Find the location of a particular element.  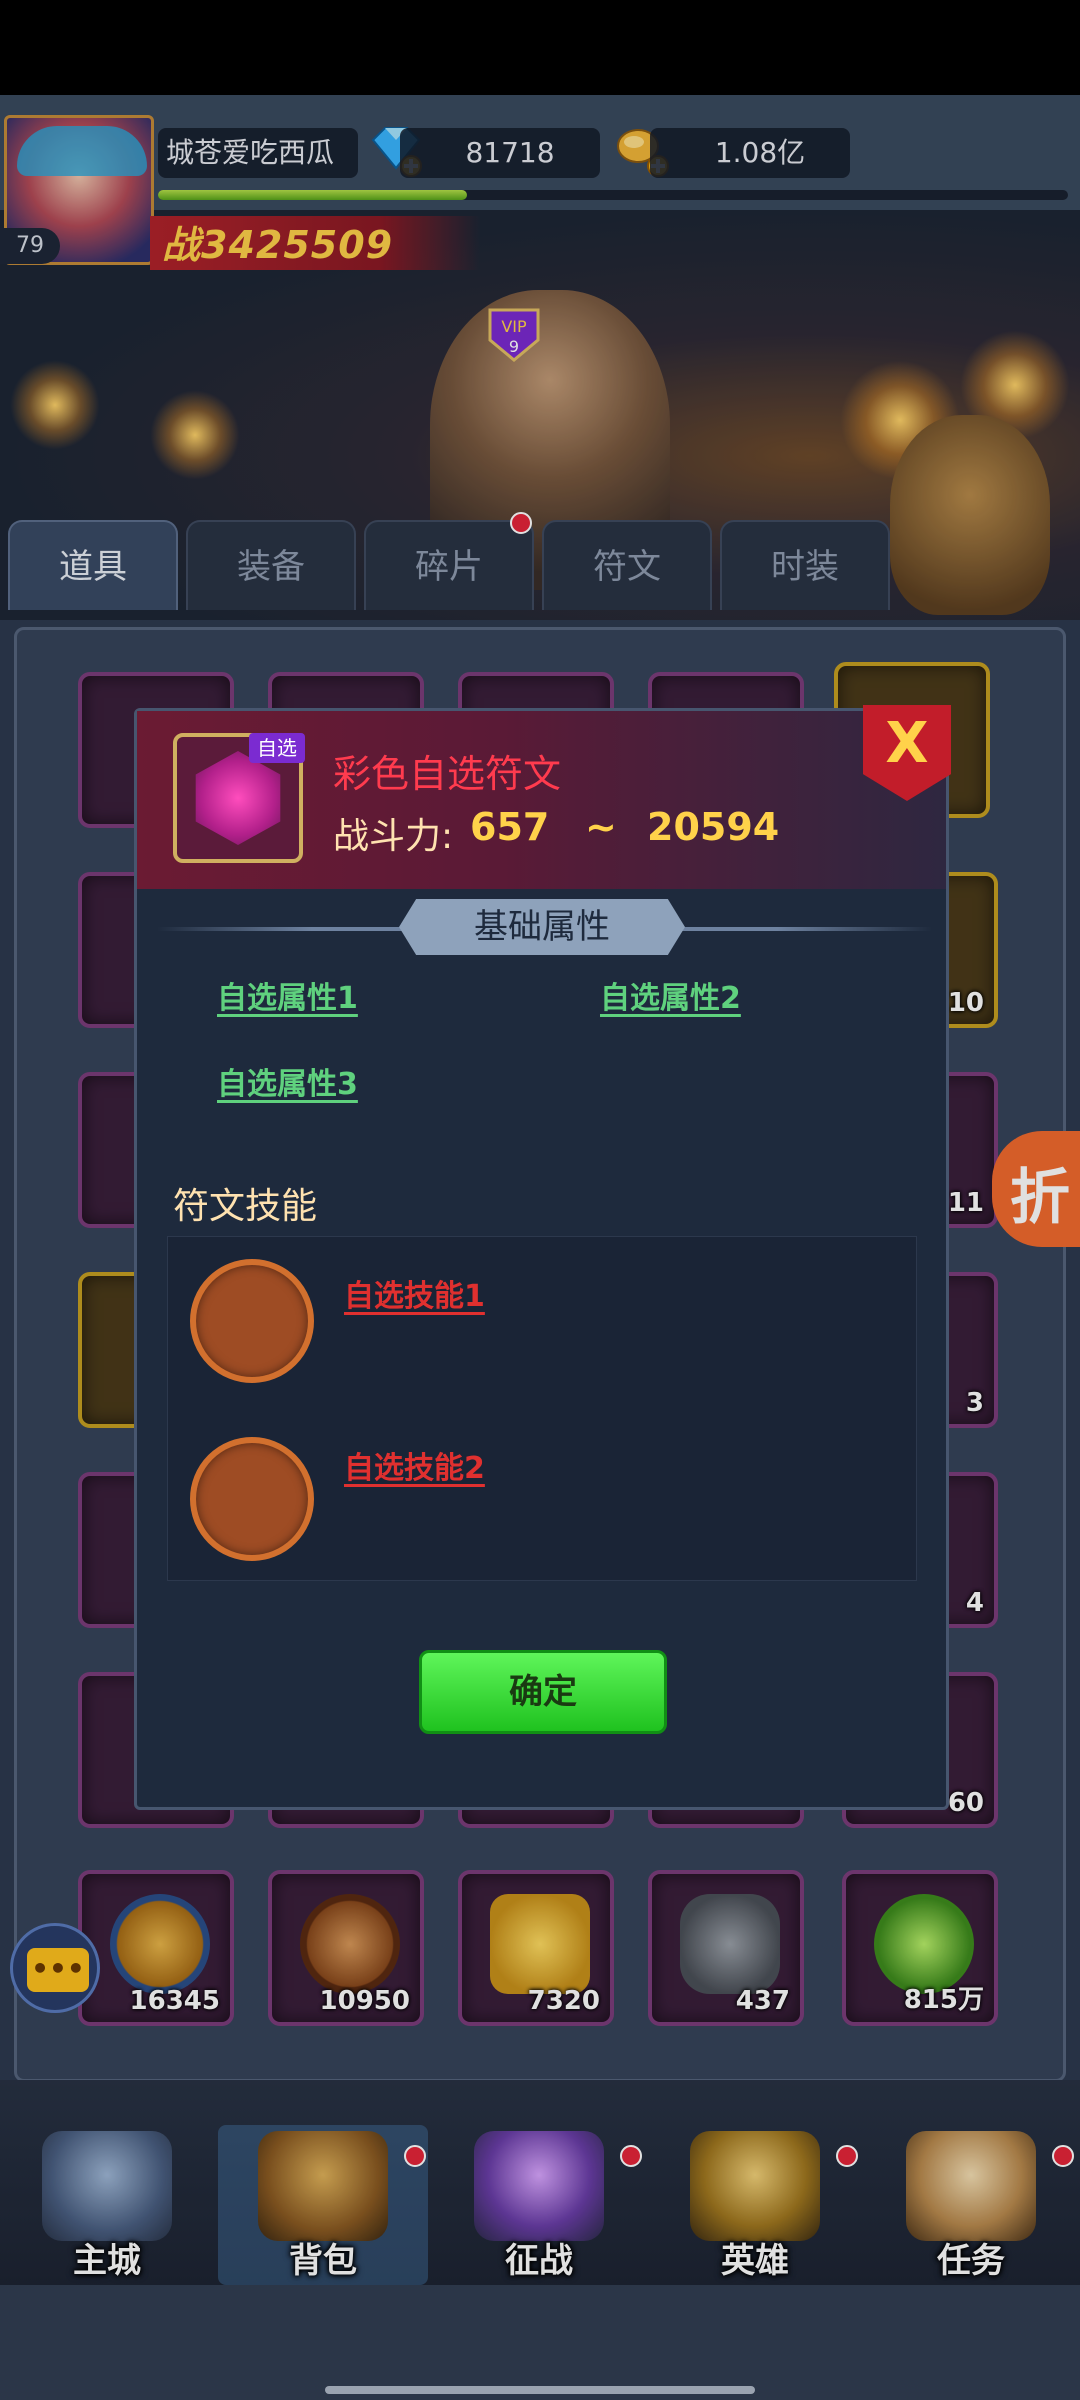

system-nav-area is located at coordinates (540, 2342).